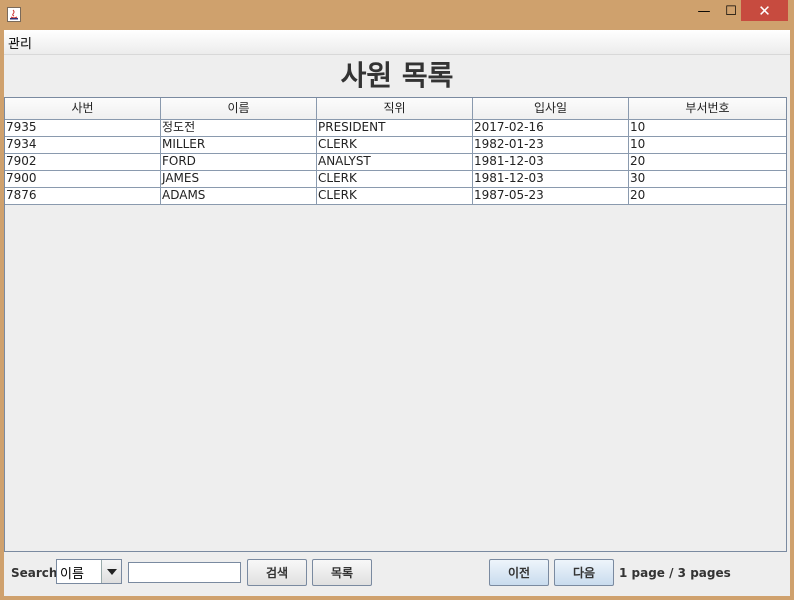  What do you see at coordinates (675, 573) in the screenshot?
I see `page-indicator: 1 page / 3 pages` at bounding box center [675, 573].